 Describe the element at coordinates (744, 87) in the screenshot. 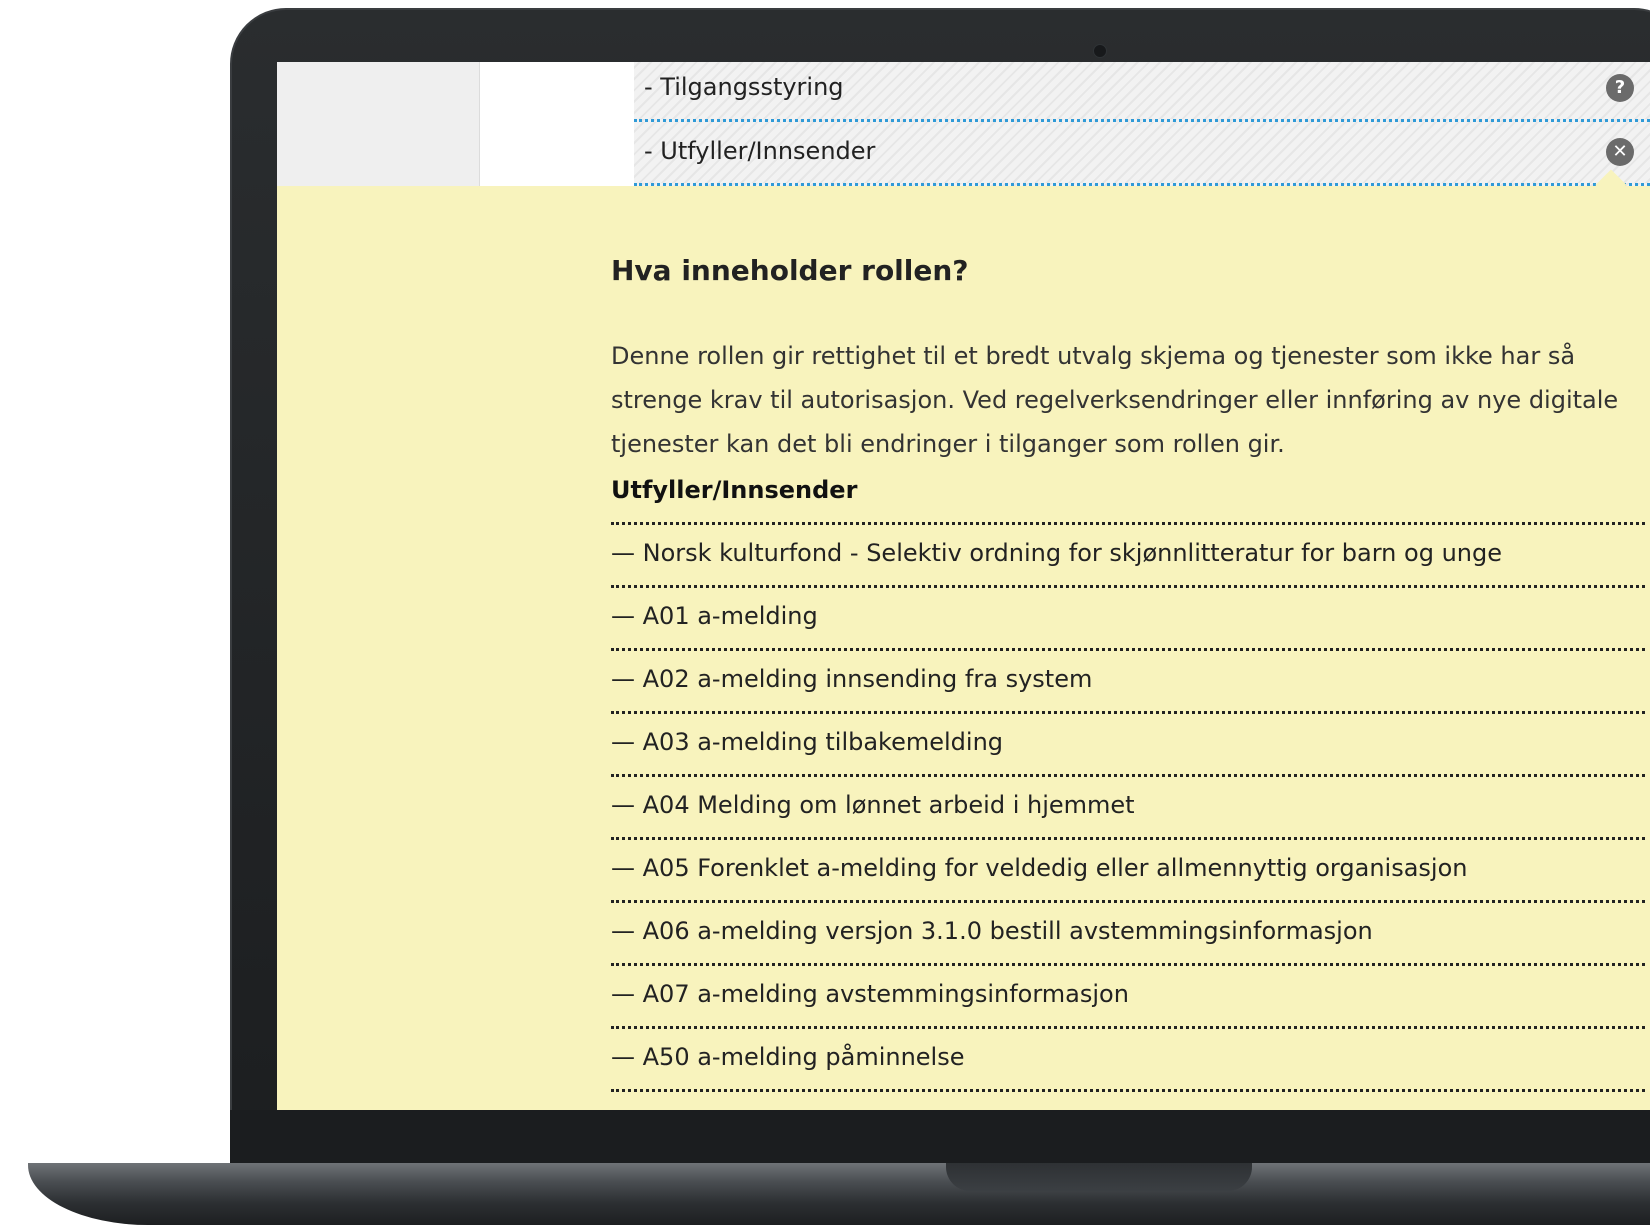

I see `role-label: - Tilgangsstyring` at that location.